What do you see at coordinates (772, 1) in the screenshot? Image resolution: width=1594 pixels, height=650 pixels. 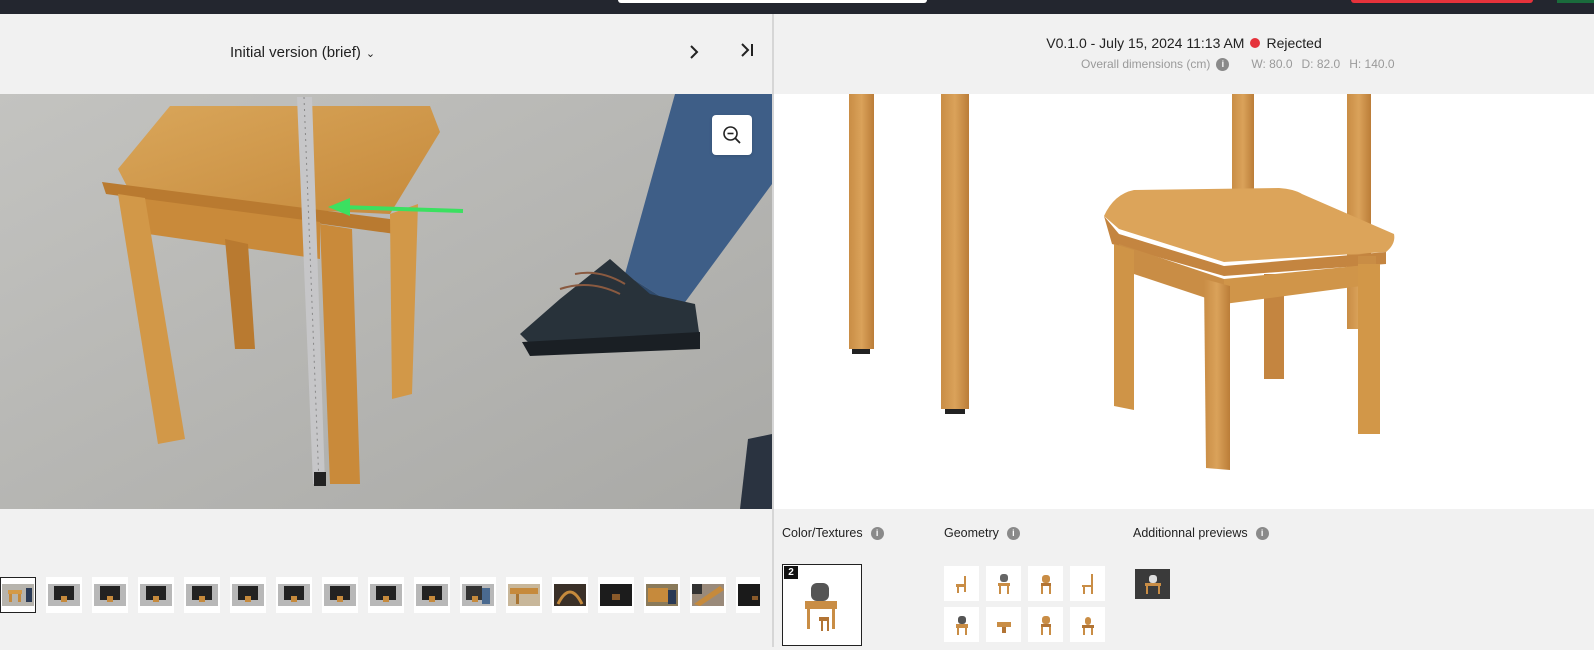 I see `search-input` at bounding box center [772, 1].